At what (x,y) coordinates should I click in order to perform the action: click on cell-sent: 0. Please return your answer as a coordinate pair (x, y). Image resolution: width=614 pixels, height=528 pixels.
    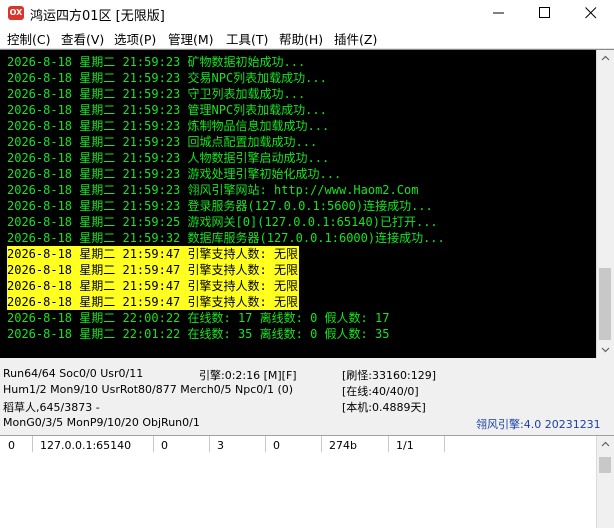
    Looking at the image, I should click on (276, 445).